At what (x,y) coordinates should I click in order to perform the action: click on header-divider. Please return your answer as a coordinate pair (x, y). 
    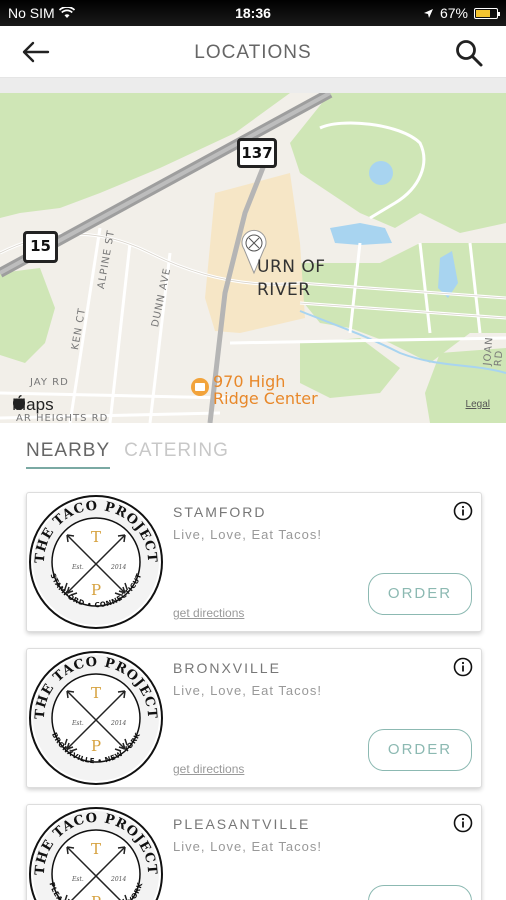
    Looking at the image, I should click on (253, 85).